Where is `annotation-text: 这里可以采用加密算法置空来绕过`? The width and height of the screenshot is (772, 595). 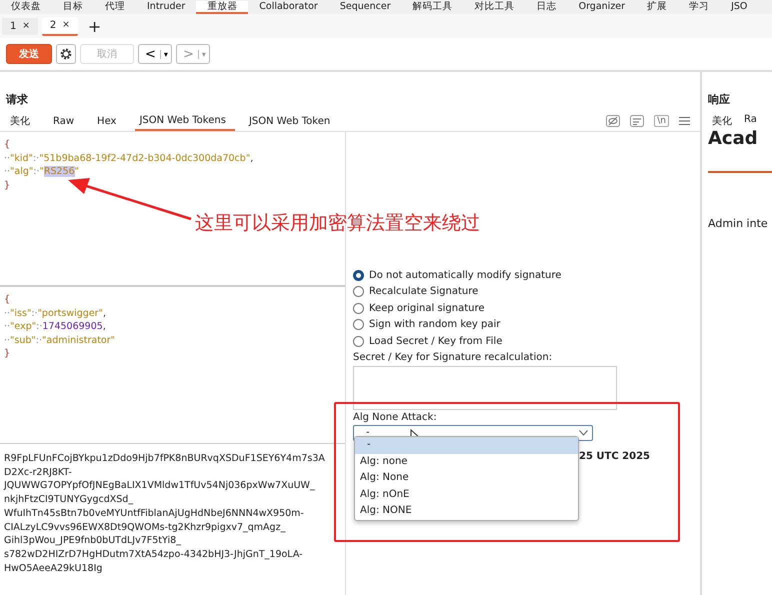 annotation-text: 这里可以采用加密算法置空来绕过 is located at coordinates (337, 223).